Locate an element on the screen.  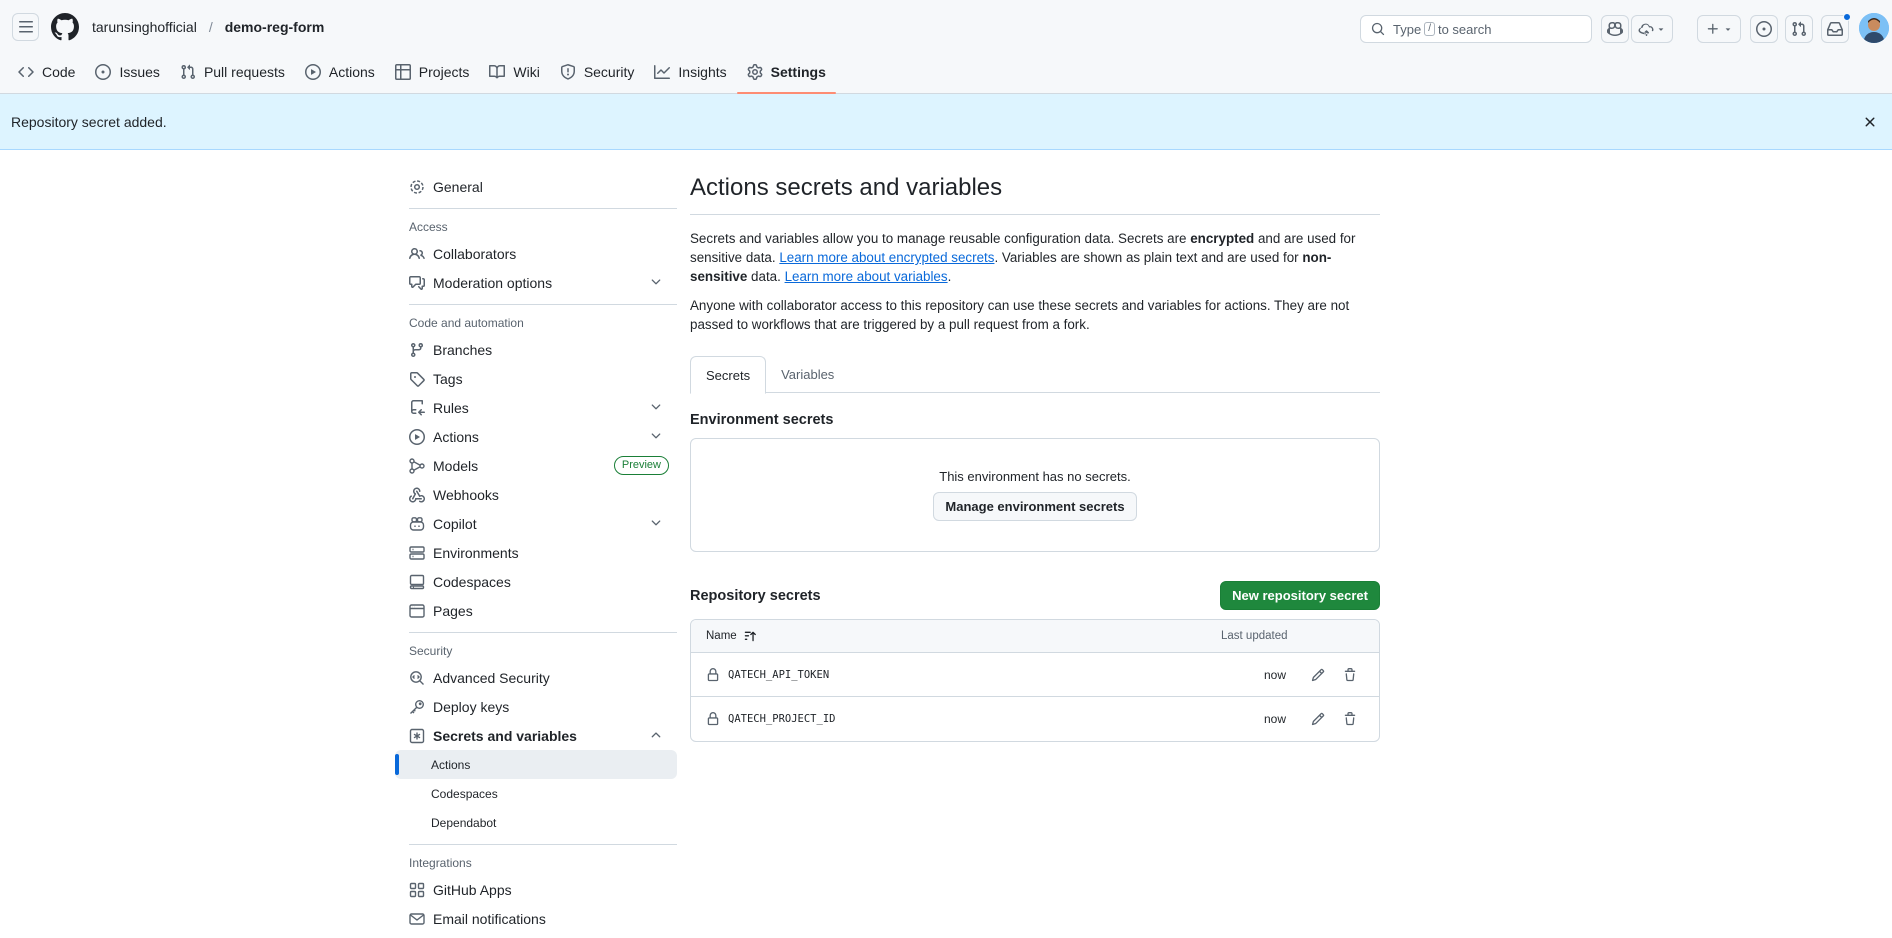
sidebar-item-secrets-and-variables: Secrets and variables is located at coordinates (536, 735).